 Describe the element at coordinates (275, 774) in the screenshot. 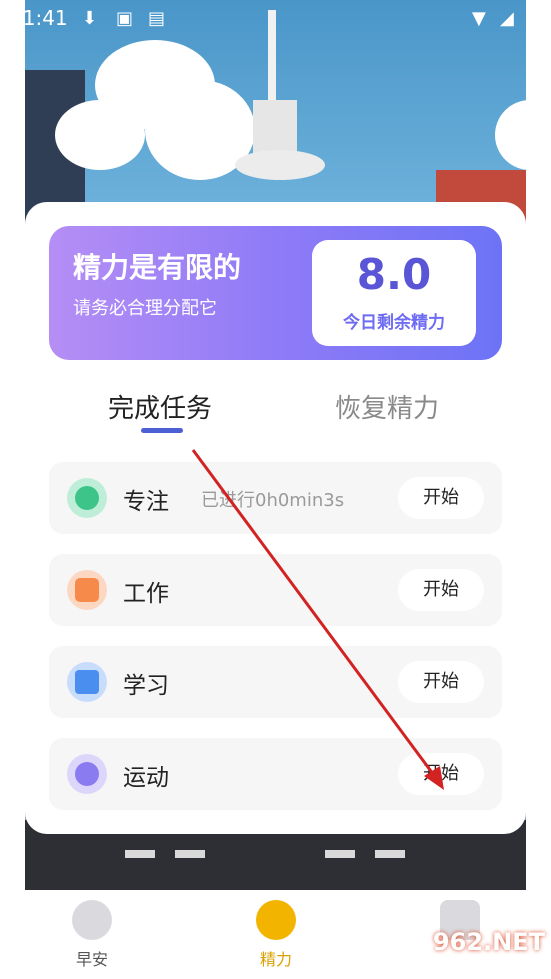

I see `task-item-exercise: 运动 开始` at that location.